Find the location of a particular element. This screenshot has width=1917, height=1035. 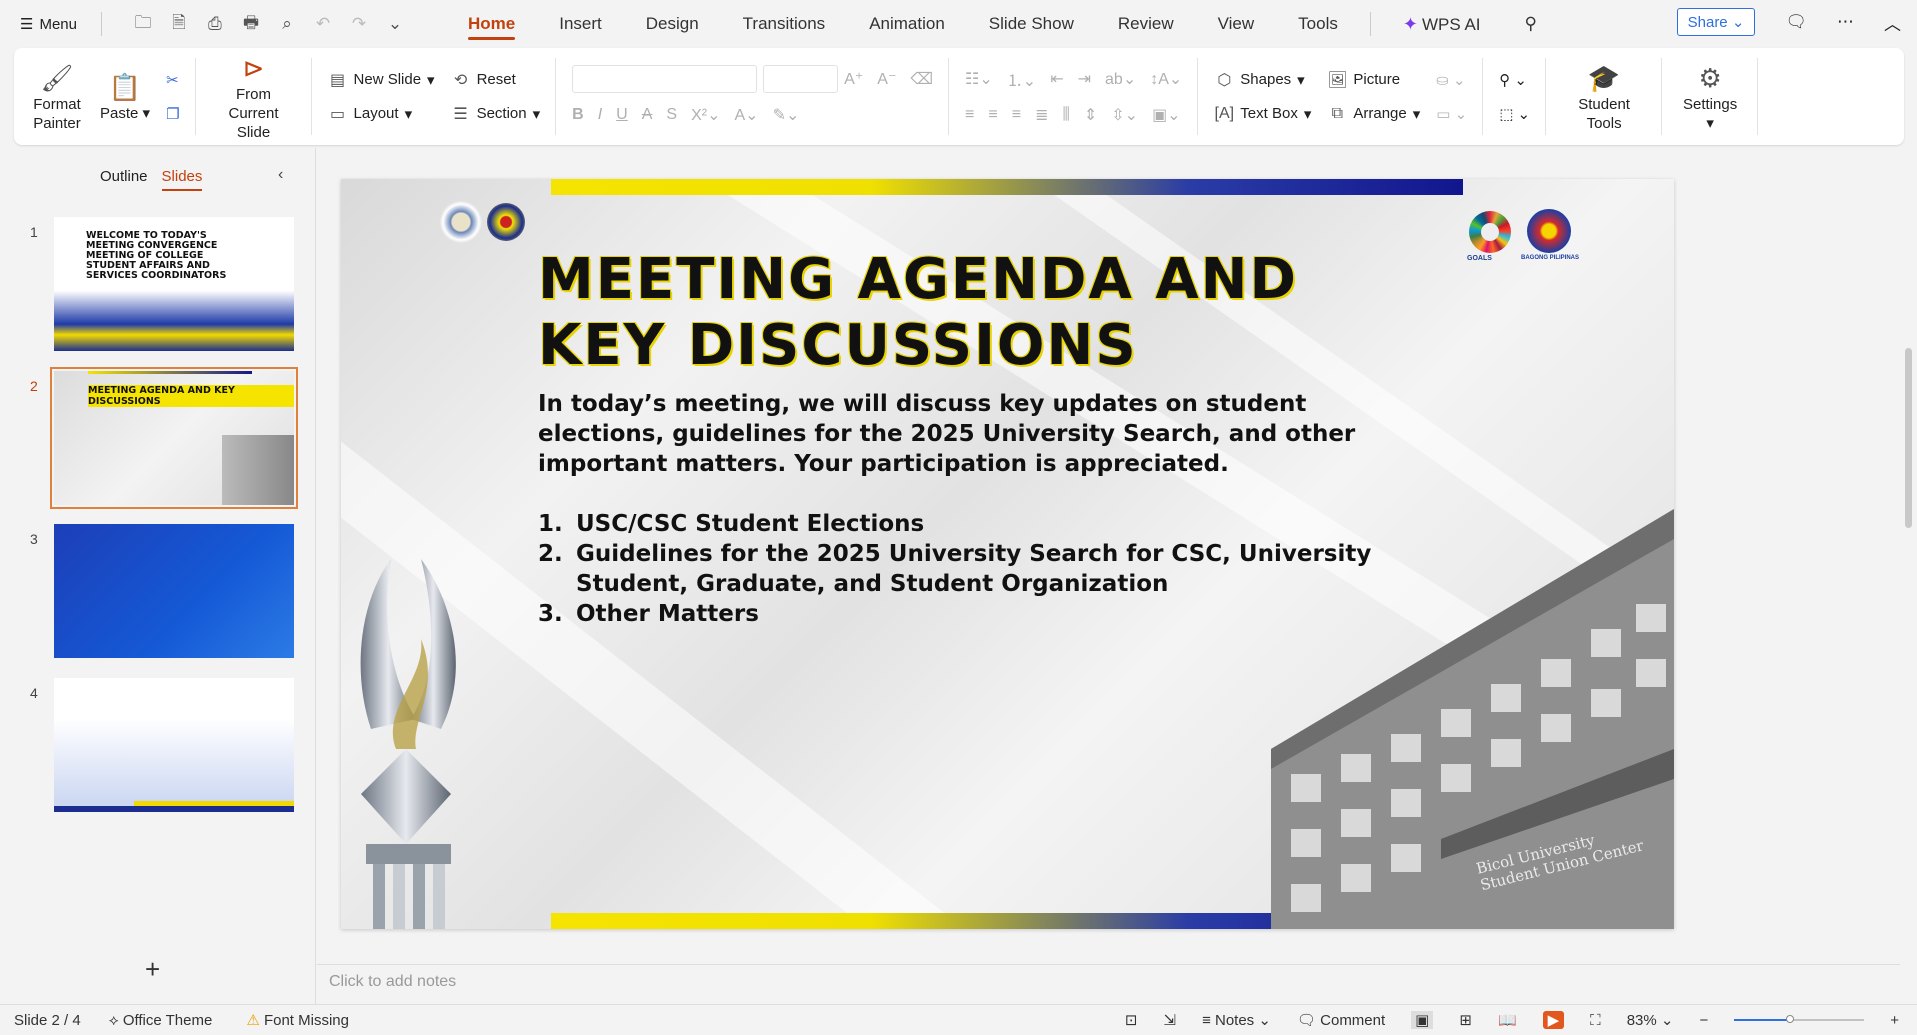

font-color-icon: A⌄ is located at coordinates (746, 115).